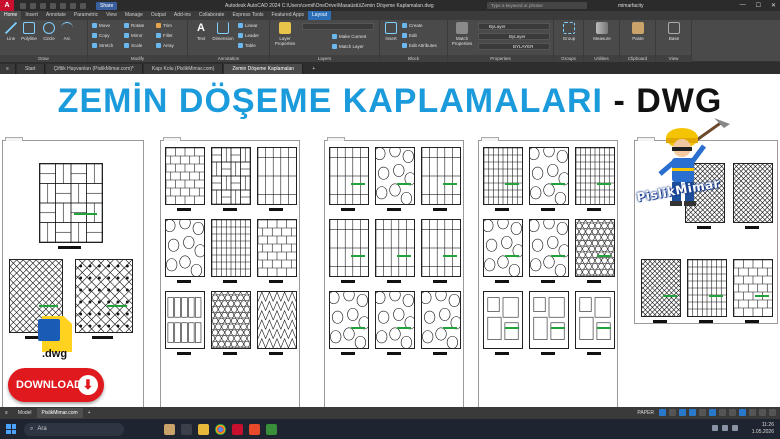  I want to click on layer-dropdown, so click(338, 26).